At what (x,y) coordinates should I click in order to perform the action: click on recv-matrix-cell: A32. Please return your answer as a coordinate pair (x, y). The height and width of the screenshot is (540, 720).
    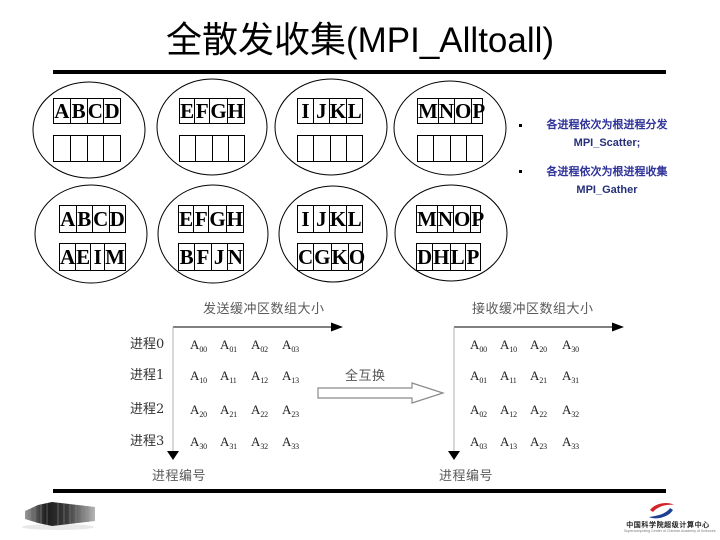
    Looking at the image, I should click on (570, 412).